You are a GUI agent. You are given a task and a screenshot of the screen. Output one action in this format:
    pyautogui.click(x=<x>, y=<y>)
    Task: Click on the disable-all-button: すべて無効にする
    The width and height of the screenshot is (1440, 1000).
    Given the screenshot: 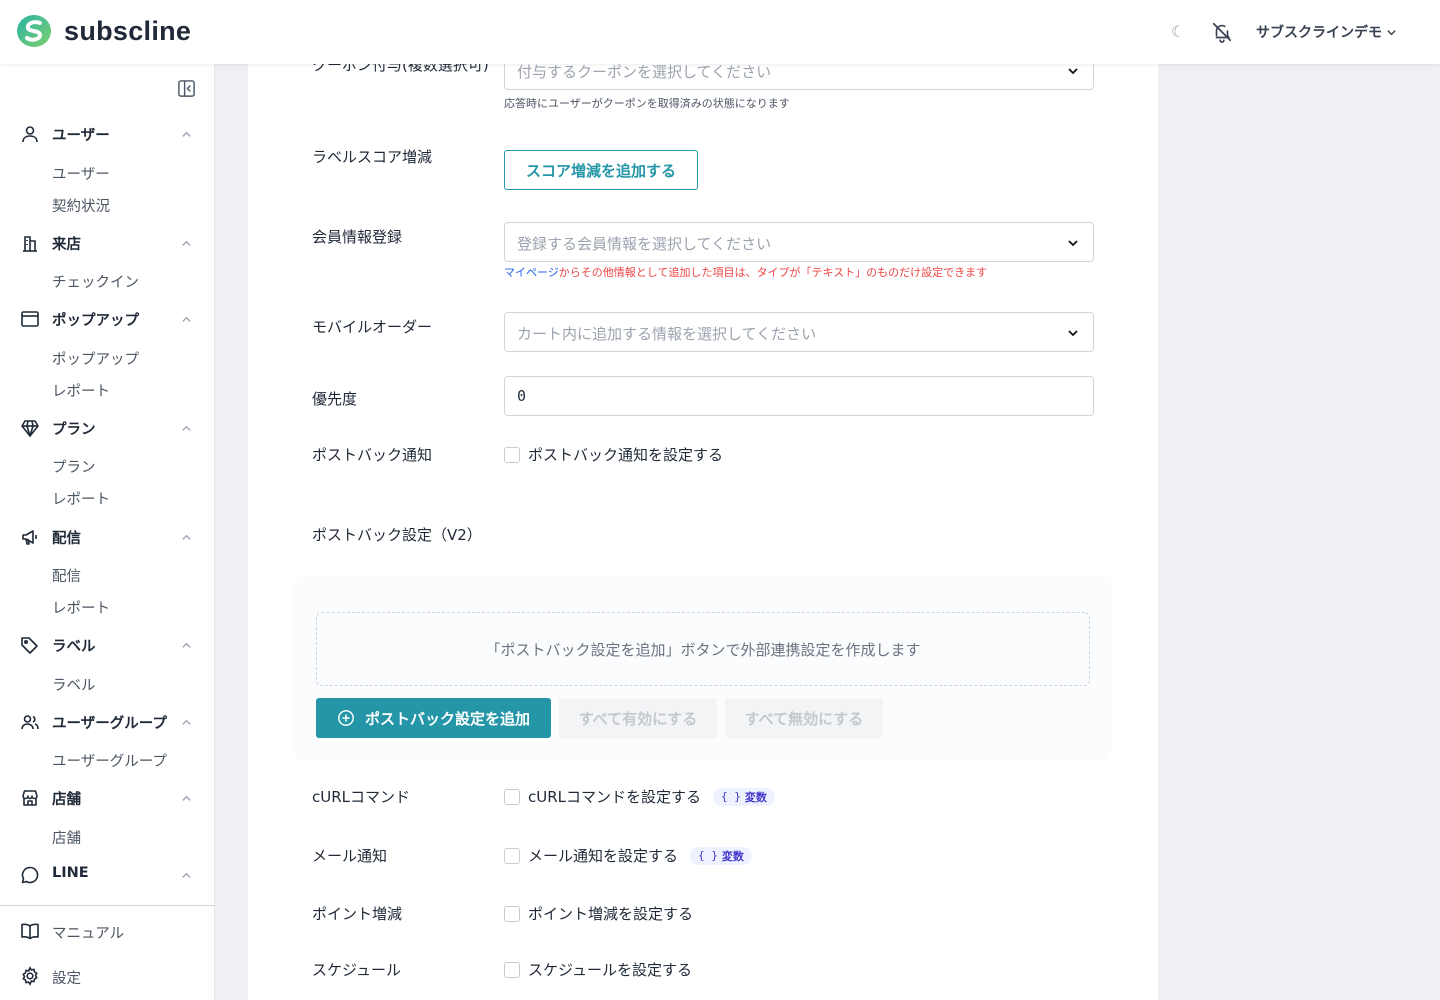 What is the action you would take?
    pyautogui.click(x=804, y=718)
    